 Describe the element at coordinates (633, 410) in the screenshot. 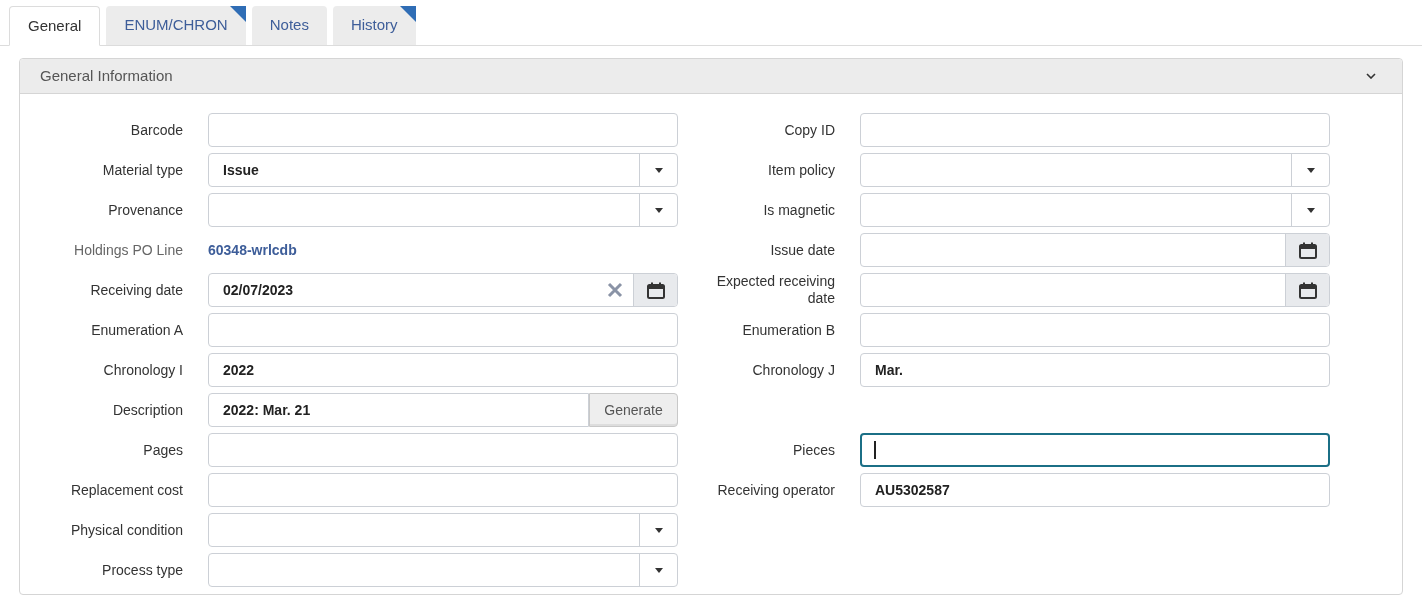

I see `generate-button: Generate` at that location.